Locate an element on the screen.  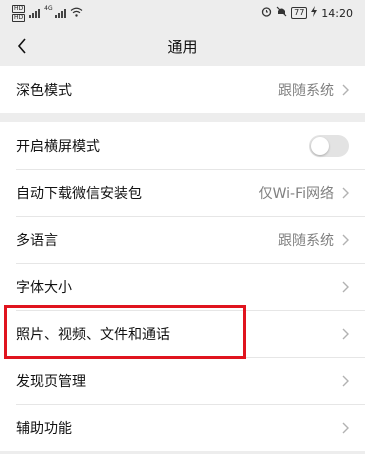
mute-icon is located at coordinates (281, 13).